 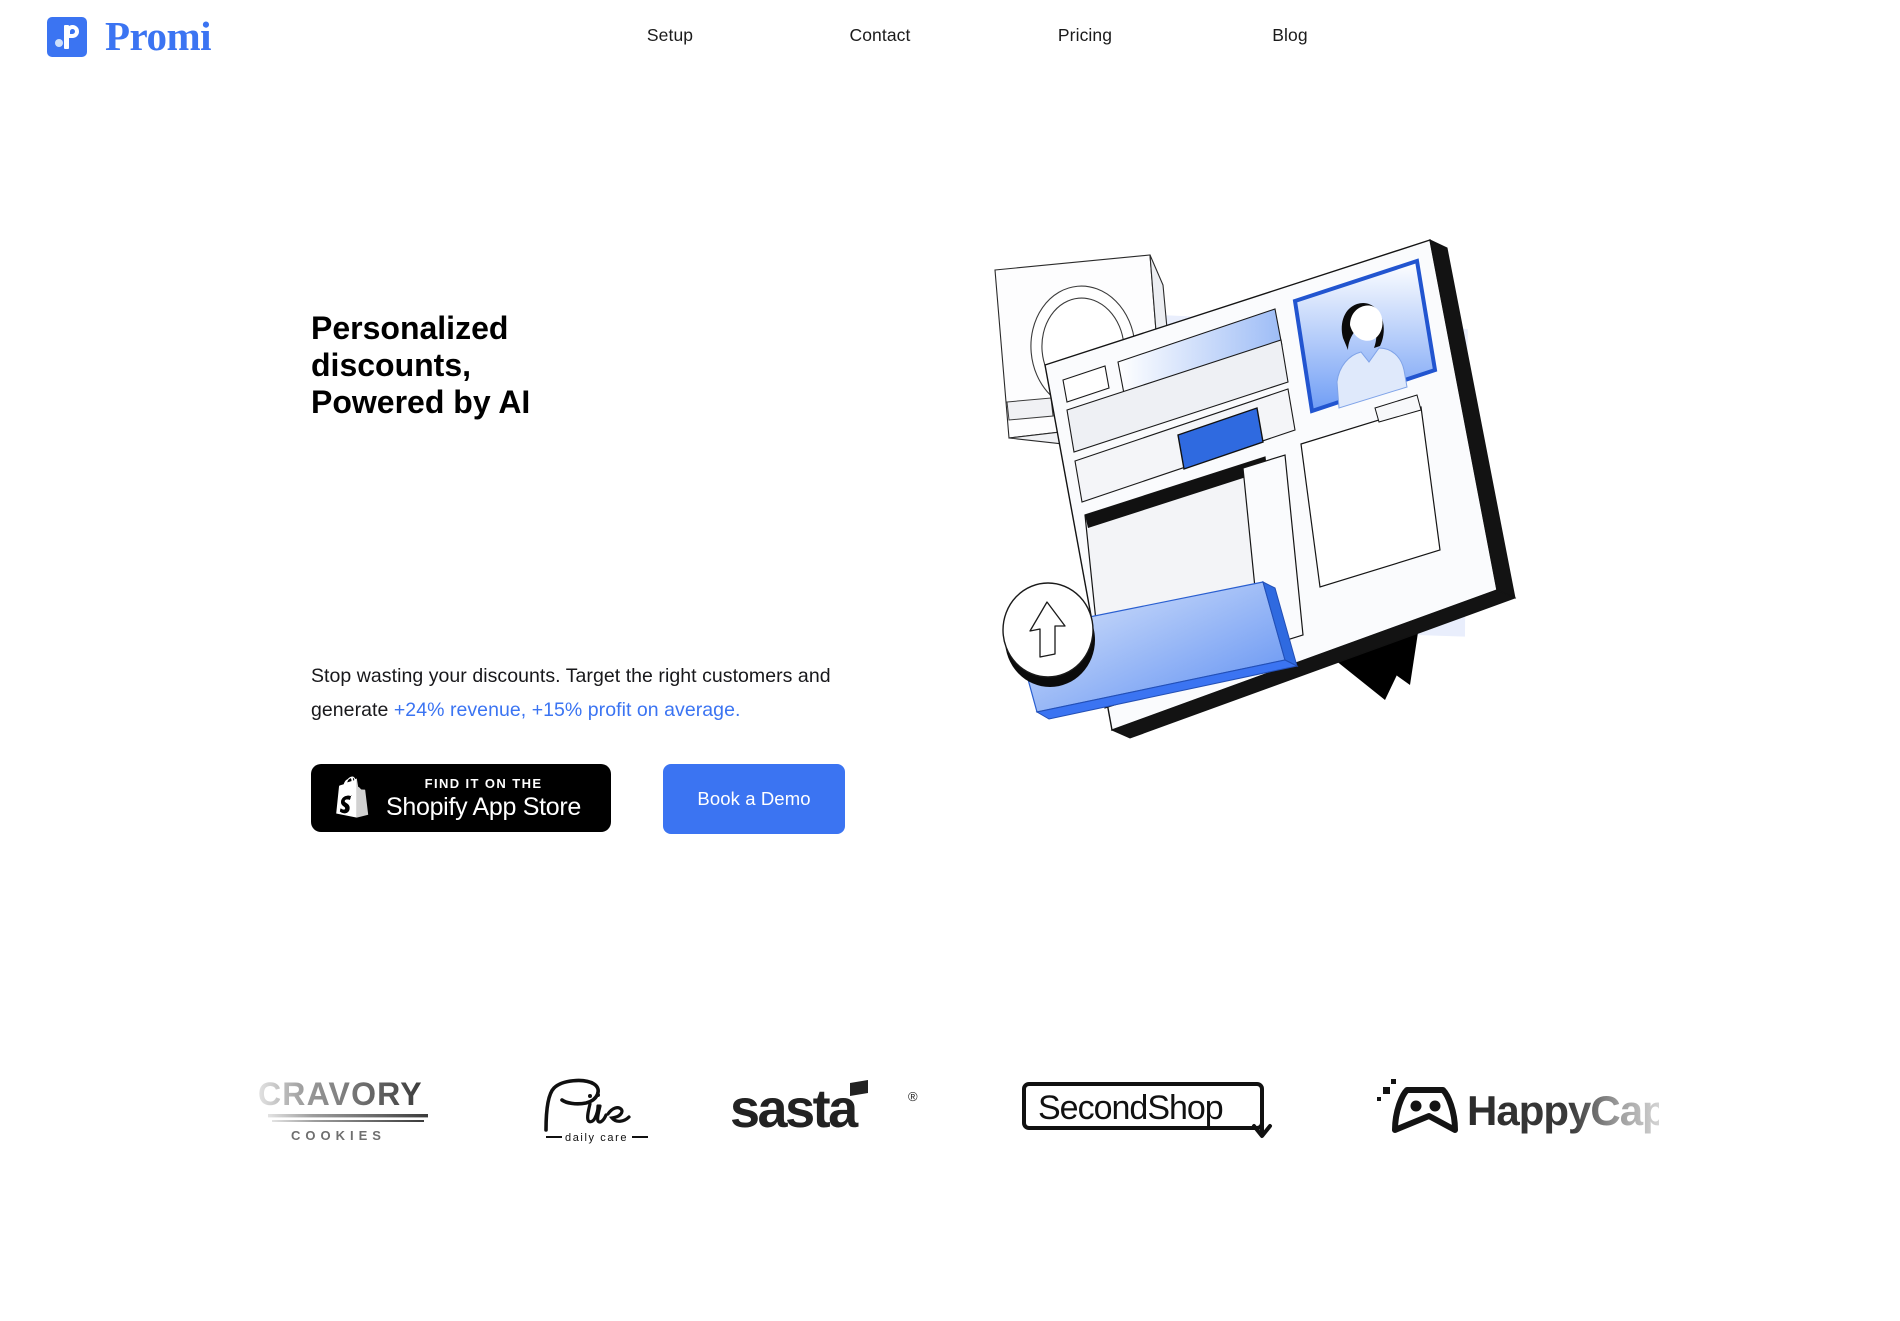 I want to click on page-title: Personalized discounts, Powered by AI, so click(x=631, y=365).